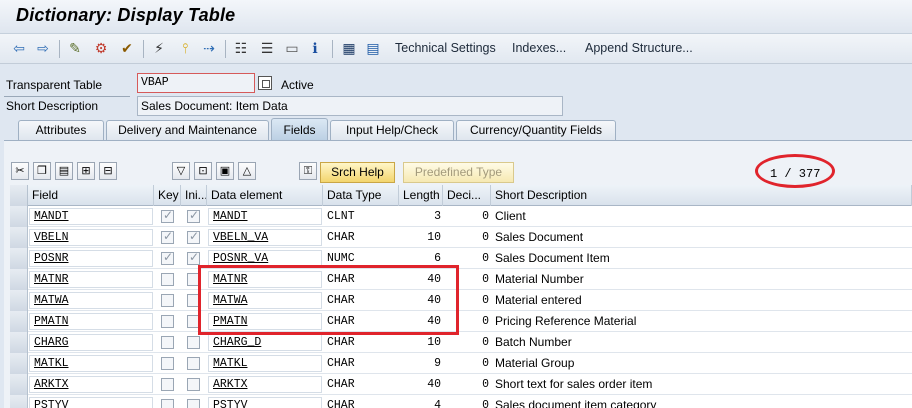 This screenshot has width=912, height=408. What do you see at coordinates (187, 130) in the screenshot?
I see `tab-delivery-maintenance: Delivery and Maintenance` at bounding box center [187, 130].